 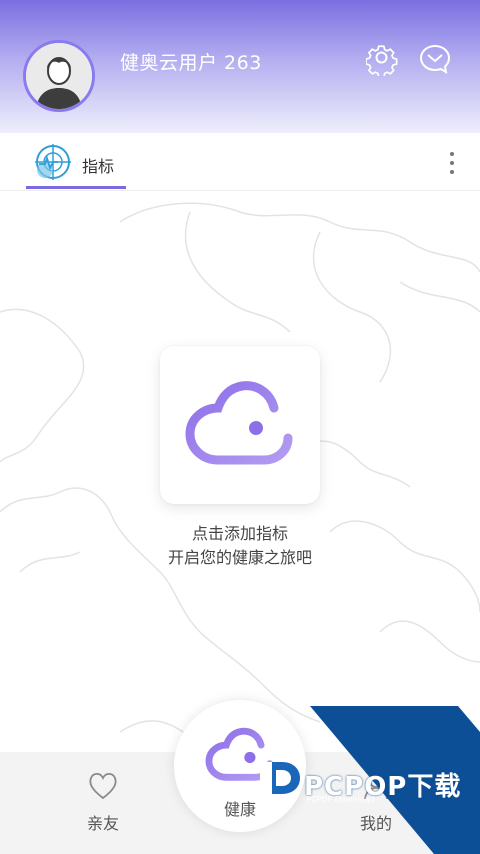 What do you see at coordinates (452, 163) in the screenshot?
I see `more-vertical-icon` at bounding box center [452, 163].